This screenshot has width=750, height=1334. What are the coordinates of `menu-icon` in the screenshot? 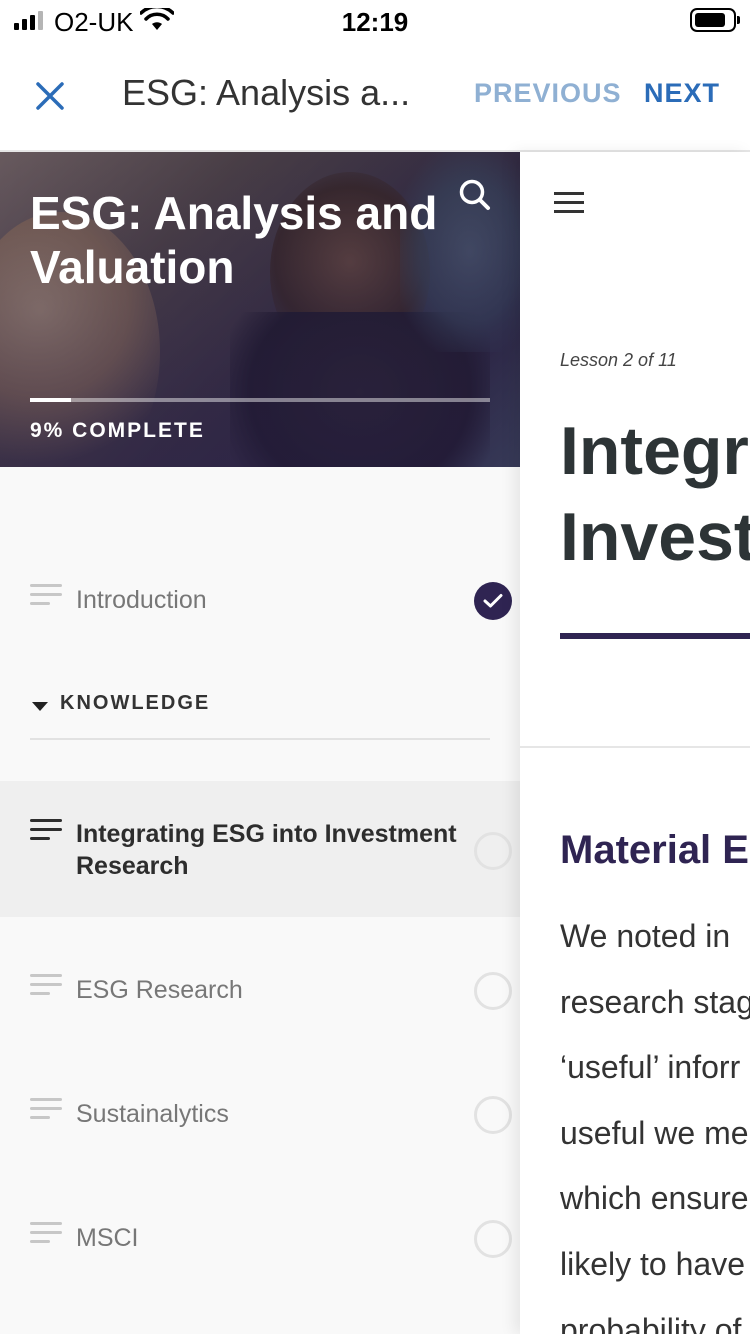 It's located at (569, 193).